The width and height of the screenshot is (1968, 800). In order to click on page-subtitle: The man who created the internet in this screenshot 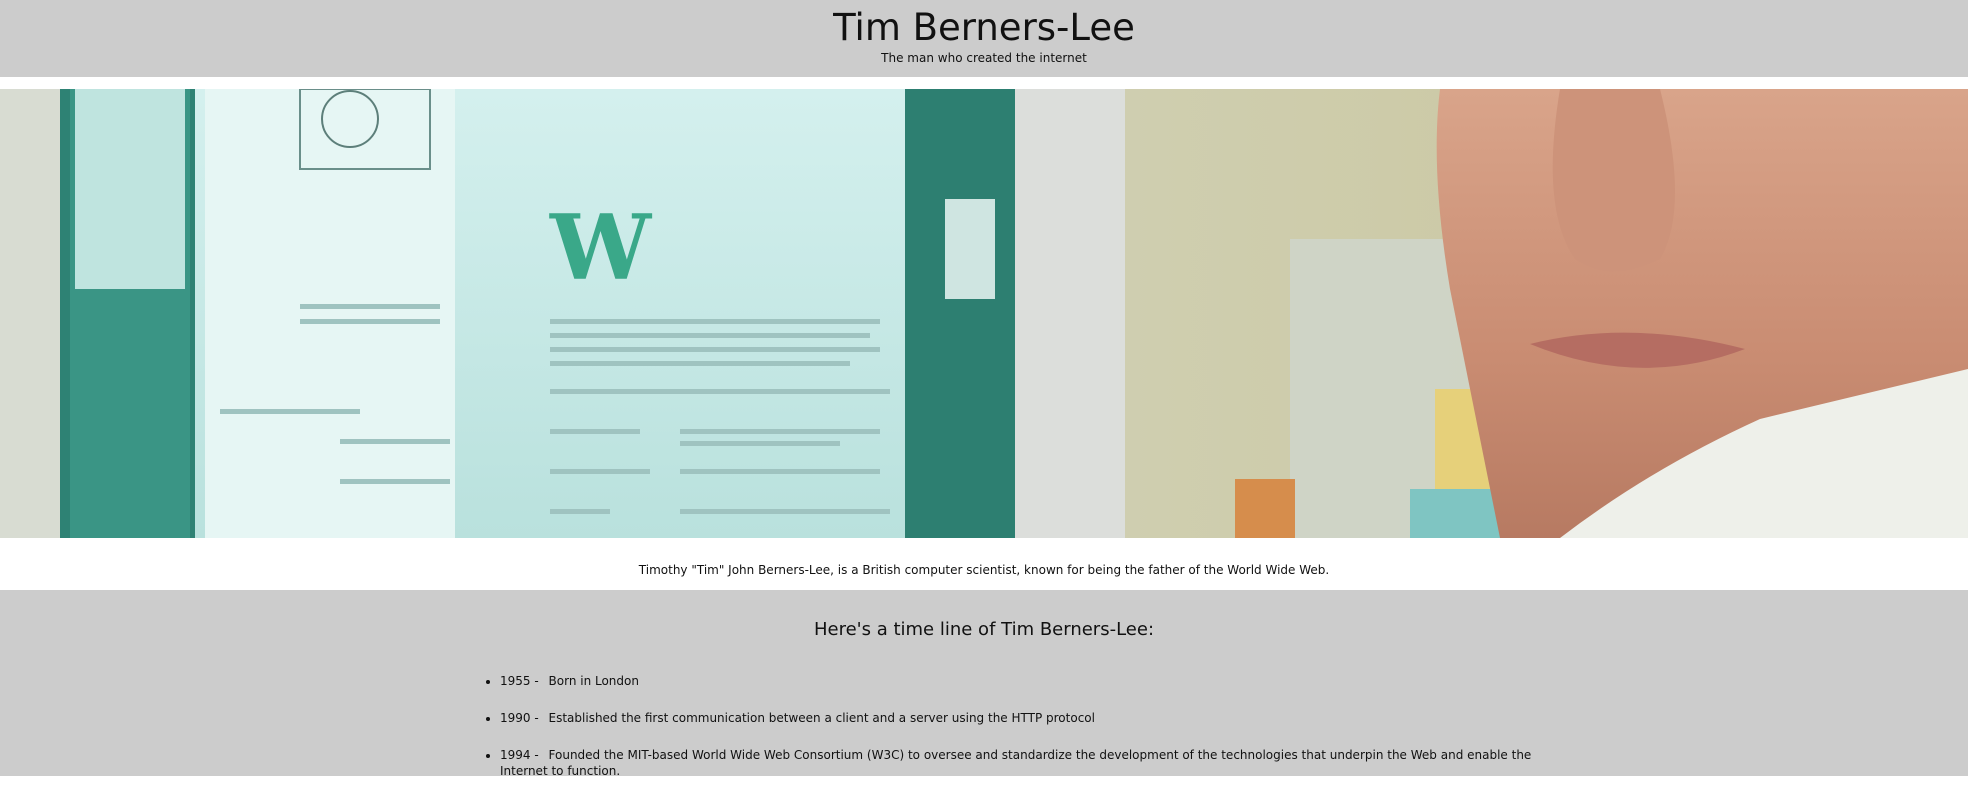, I will do `click(984, 58)`.